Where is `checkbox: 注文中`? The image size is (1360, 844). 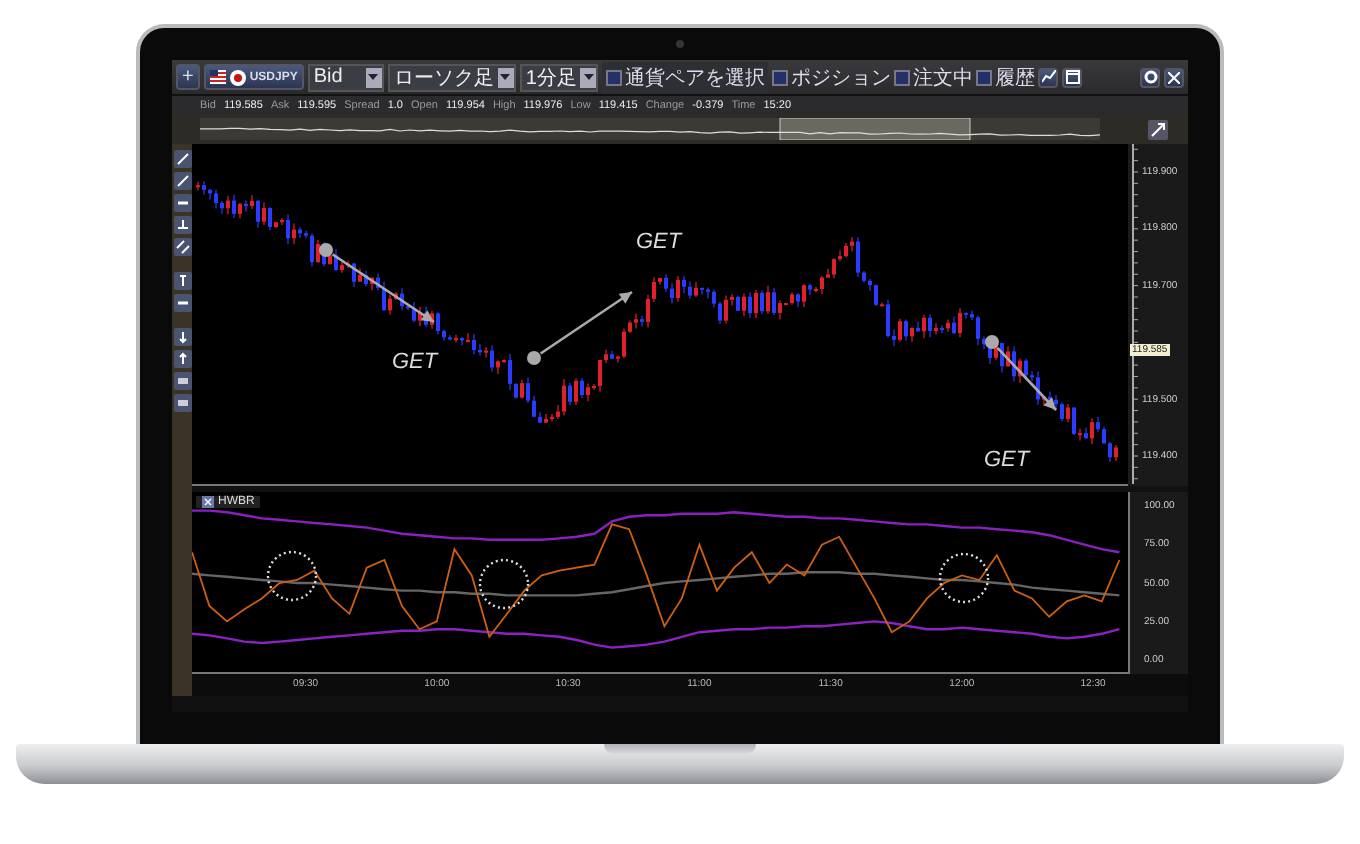
checkbox: 注文中 is located at coordinates (933, 77).